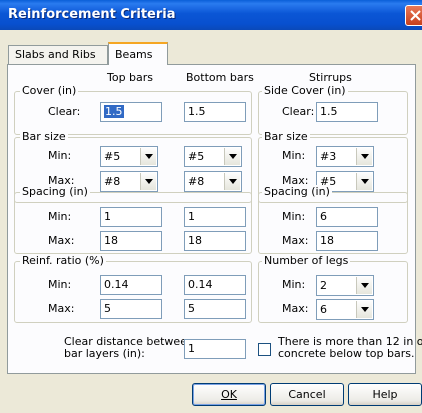 This screenshot has width=422, height=413. What do you see at coordinates (131, 309) in the screenshot?
I see `top-reinf-ratio-max-field: 5` at bounding box center [131, 309].